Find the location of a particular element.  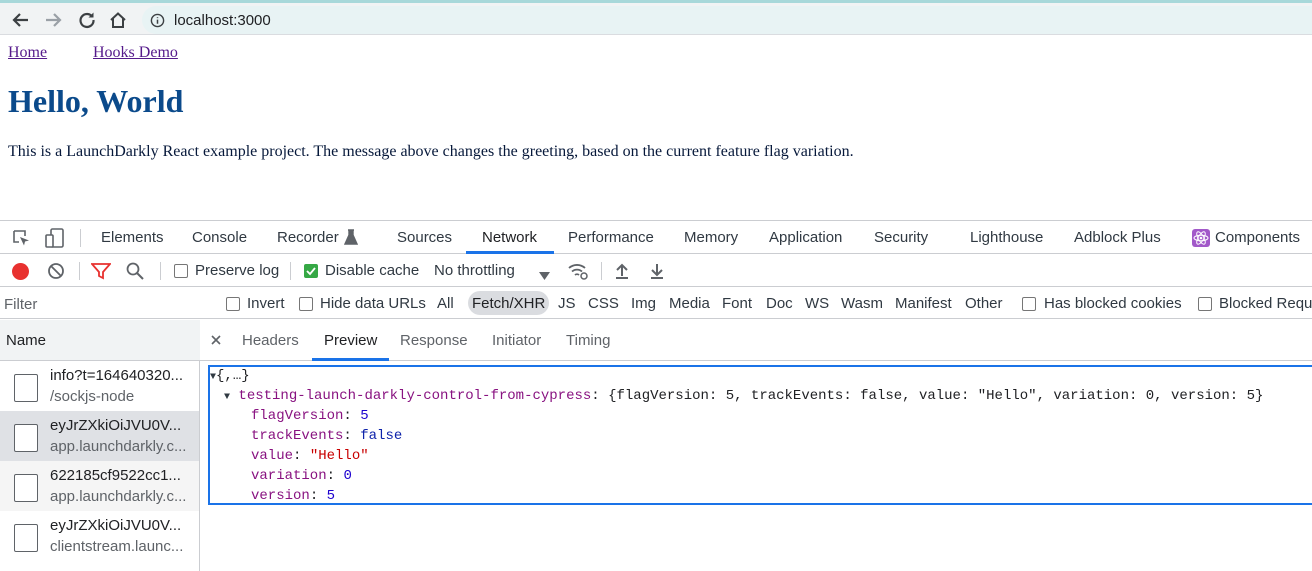

filter-icon is located at coordinates (101, 273).